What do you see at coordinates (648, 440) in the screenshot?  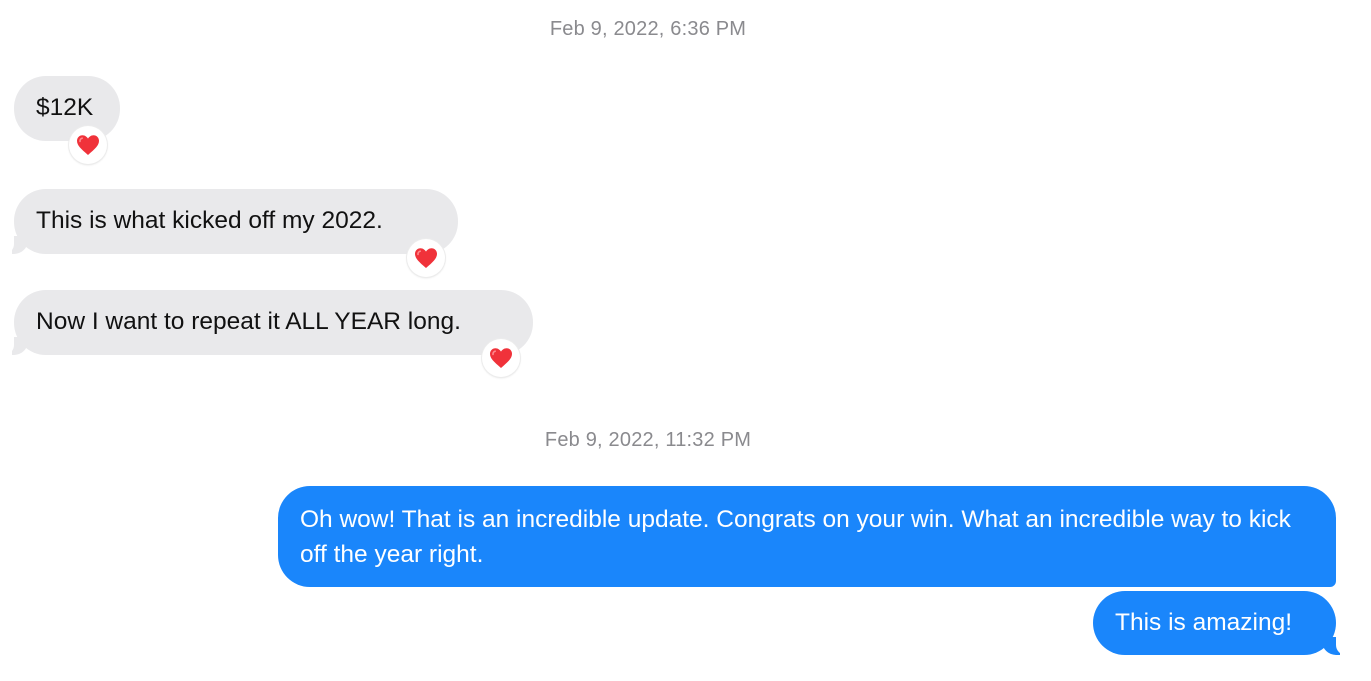 I see `timestamp: Feb 9, 2022, 11:32 PM` at bounding box center [648, 440].